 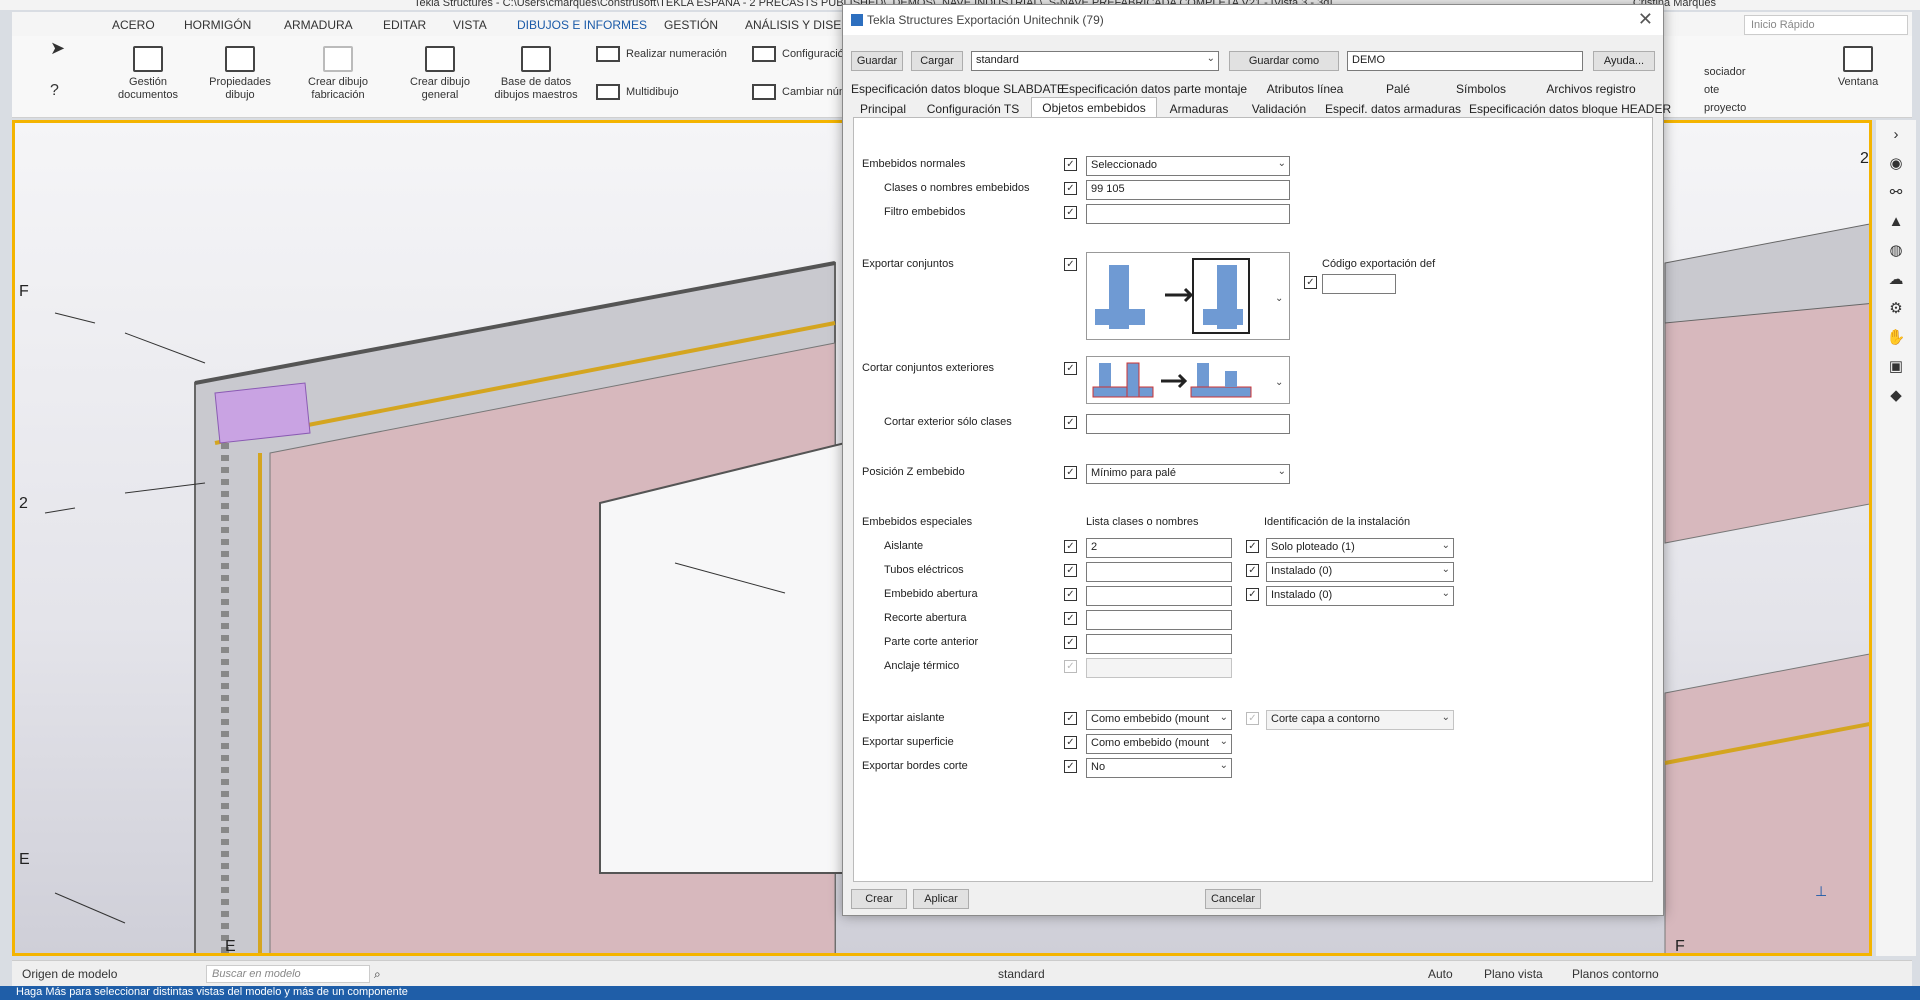 What do you see at coordinates (1360, 572) in the screenshot?
I see `tubos-ident-select: Instalado (0) ⌄` at bounding box center [1360, 572].